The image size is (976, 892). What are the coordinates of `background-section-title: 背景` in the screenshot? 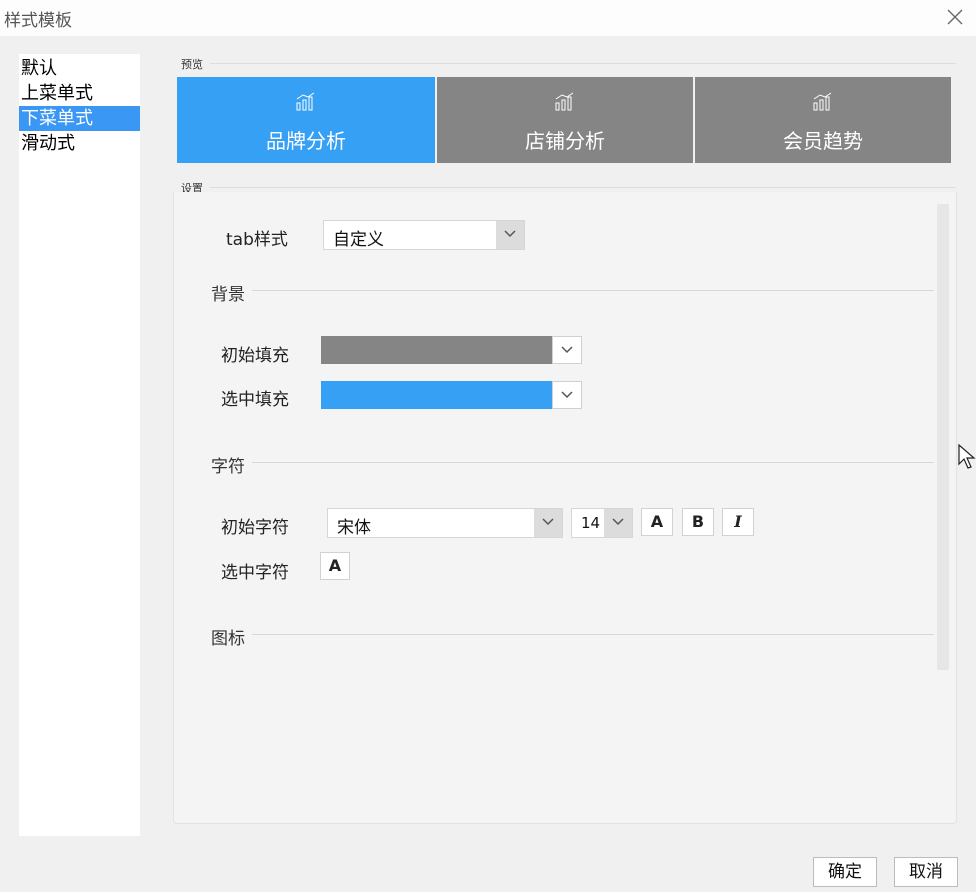 It's located at (228, 295).